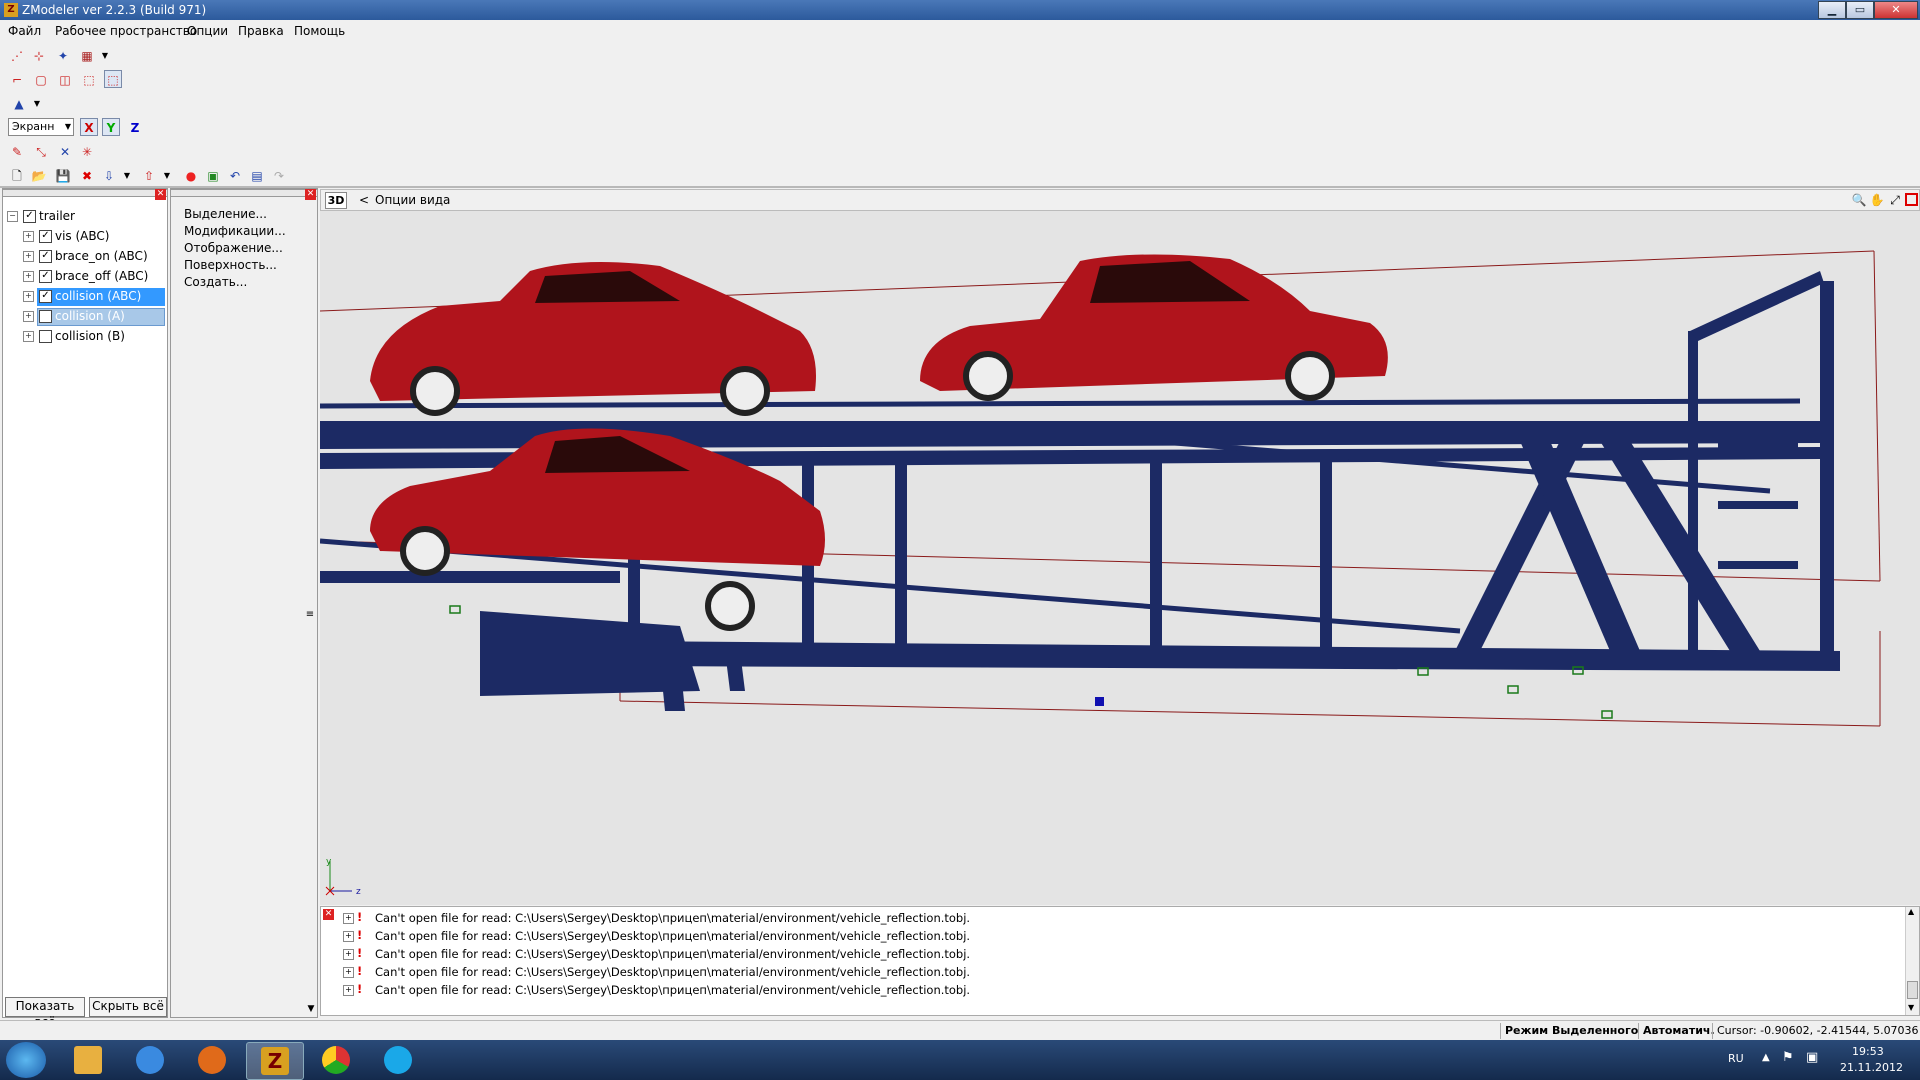 This screenshot has height=1080, width=1920. Describe the element at coordinates (29, 216) in the screenshot. I see `checkbox-trailer: ✓` at that location.